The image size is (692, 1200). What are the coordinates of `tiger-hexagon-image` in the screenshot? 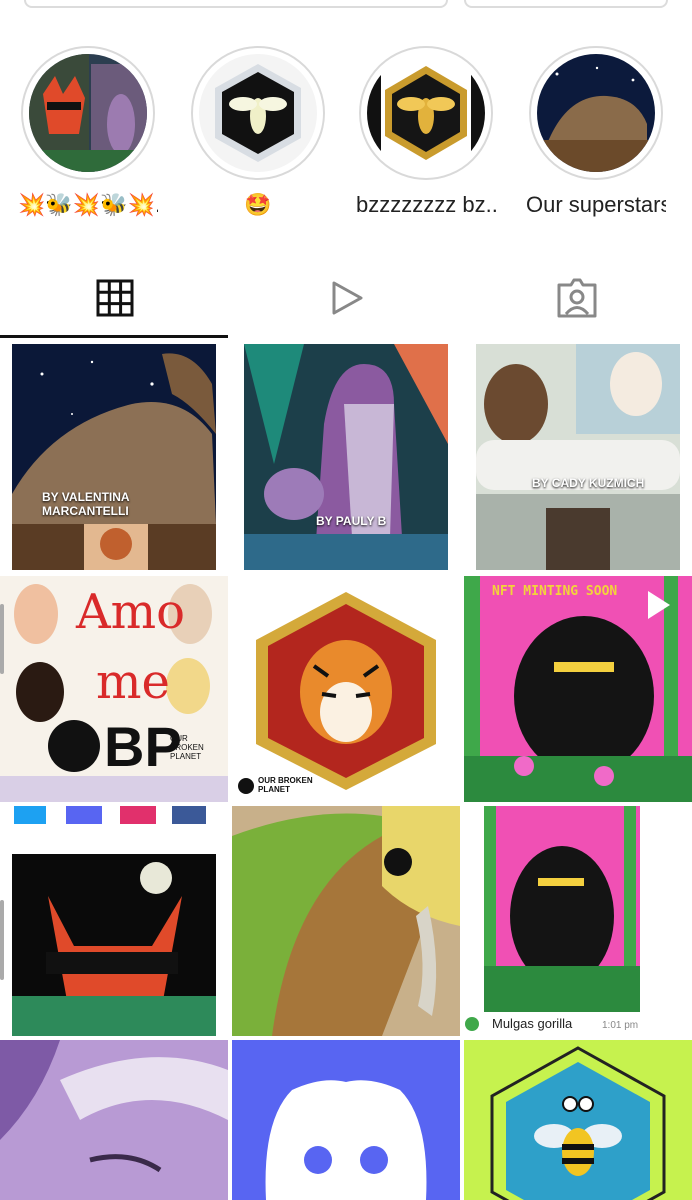 It's located at (346, 689).